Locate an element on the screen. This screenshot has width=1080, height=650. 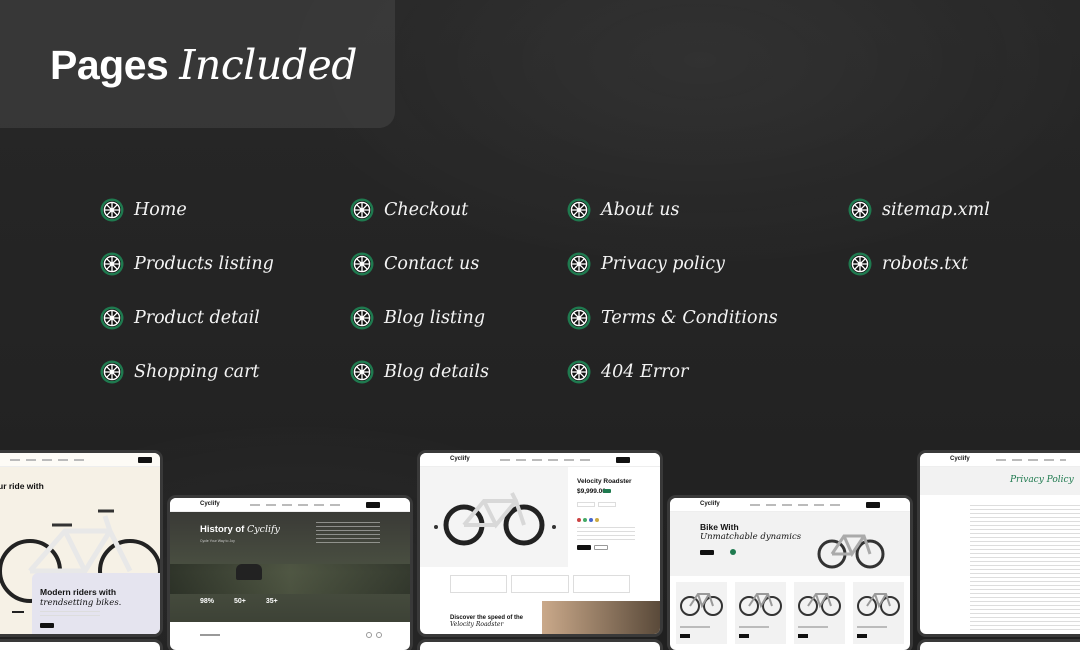
page-list-item: Blog listing is located at coordinates (417, 318).